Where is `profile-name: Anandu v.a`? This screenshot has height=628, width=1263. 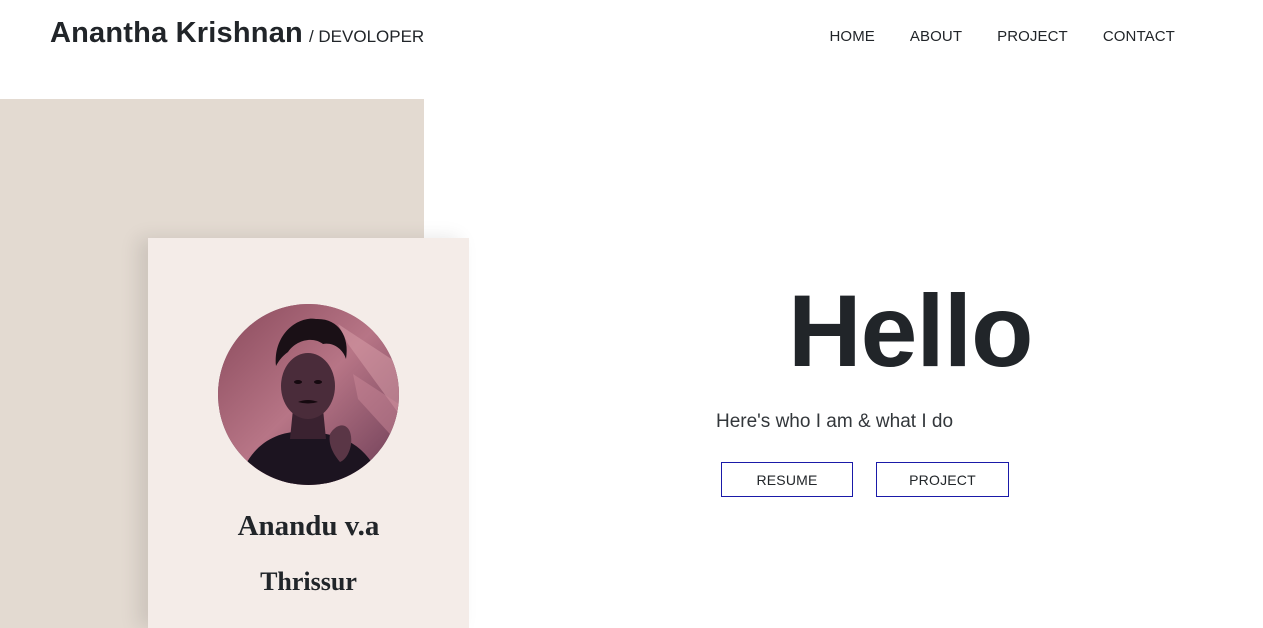
profile-name: Anandu v.a is located at coordinates (308, 526).